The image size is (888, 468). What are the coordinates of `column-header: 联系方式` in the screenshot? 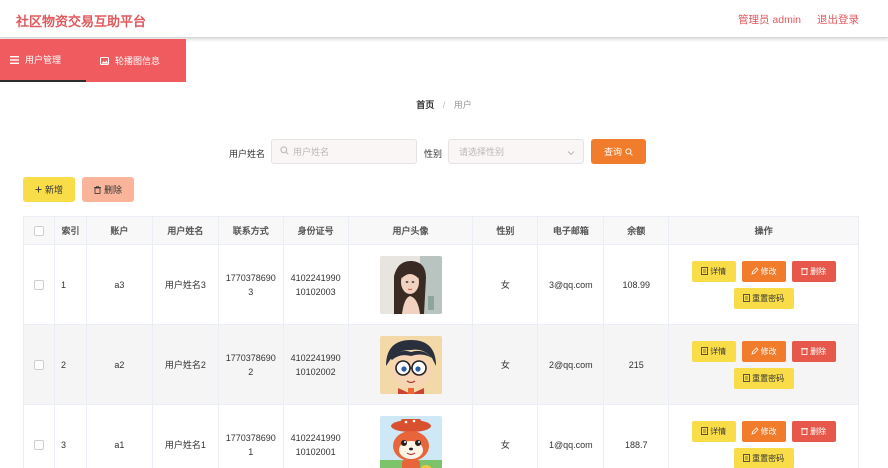 It's located at (251, 231).